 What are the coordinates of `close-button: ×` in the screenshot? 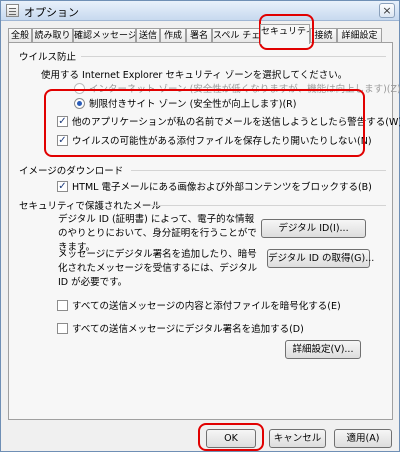 It's located at (387, 10).